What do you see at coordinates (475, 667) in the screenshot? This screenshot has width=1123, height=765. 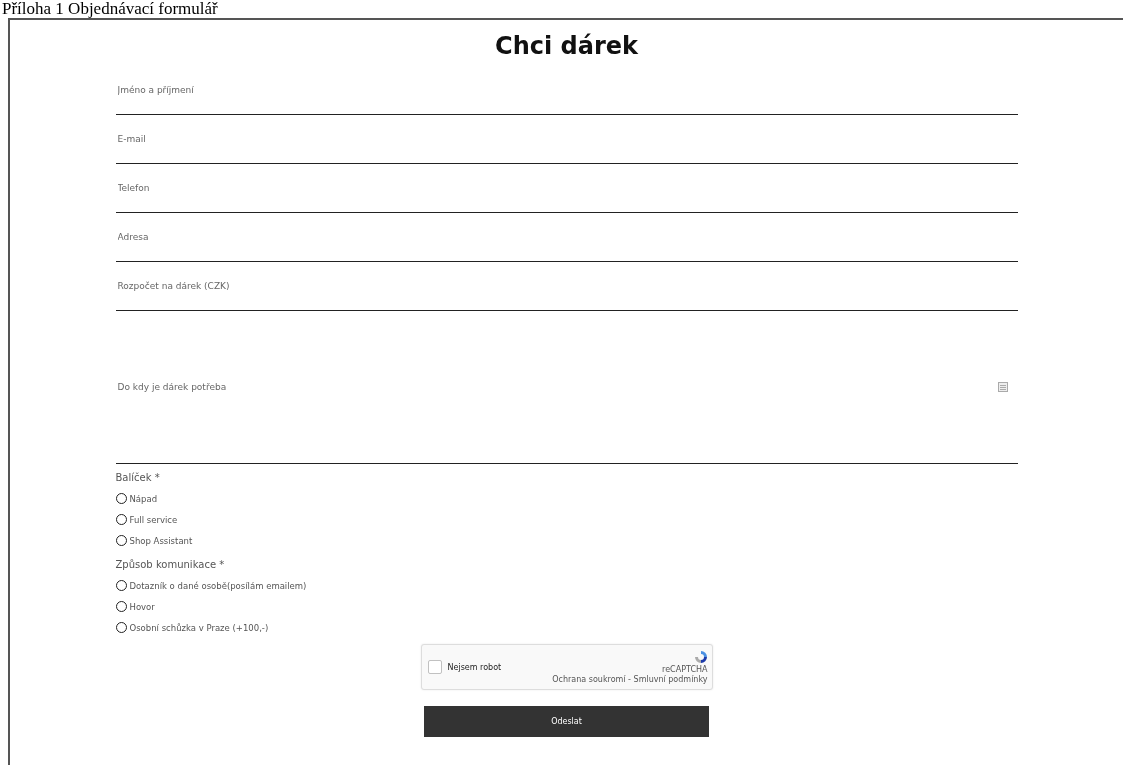 I see `captcha-label: Nejsem robot` at bounding box center [475, 667].